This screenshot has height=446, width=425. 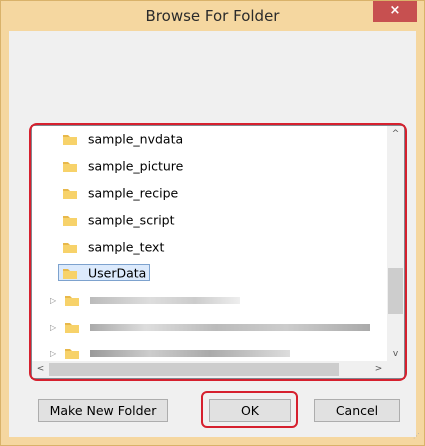 I want to click on tree-item-sample-text: sample_text, so click(x=113, y=247).